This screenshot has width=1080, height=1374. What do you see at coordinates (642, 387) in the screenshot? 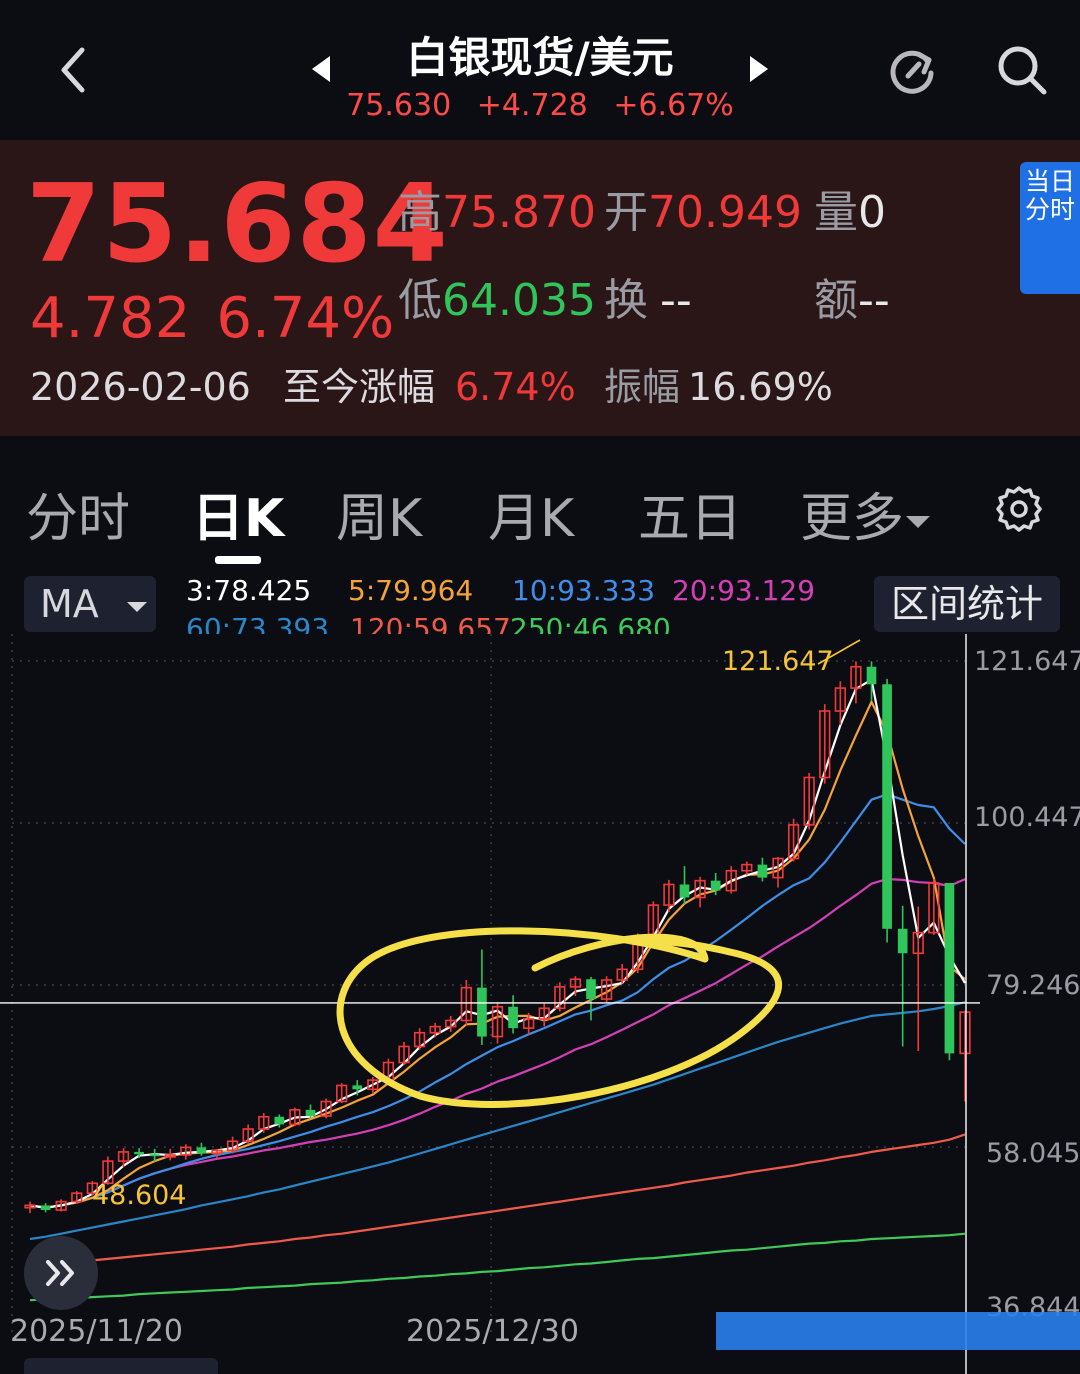
I see `amplitude-label: 振幅` at bounding box center [642, 387].